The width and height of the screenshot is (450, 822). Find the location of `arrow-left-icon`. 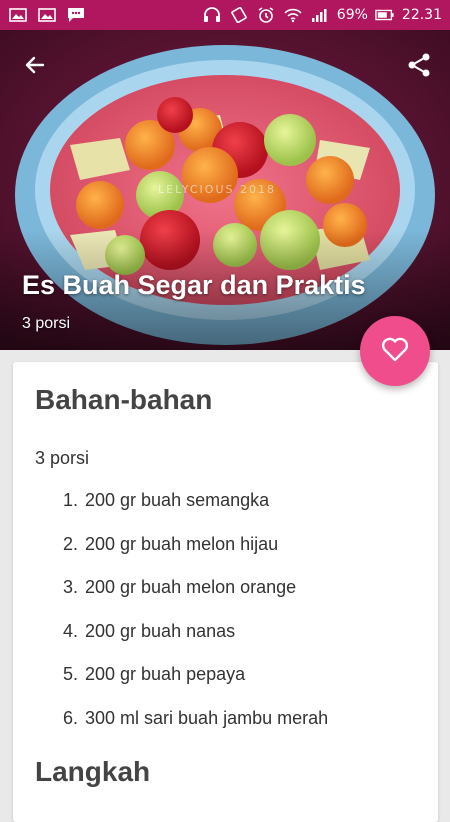

arrow-left-icon is located at coordinates (35, 67).